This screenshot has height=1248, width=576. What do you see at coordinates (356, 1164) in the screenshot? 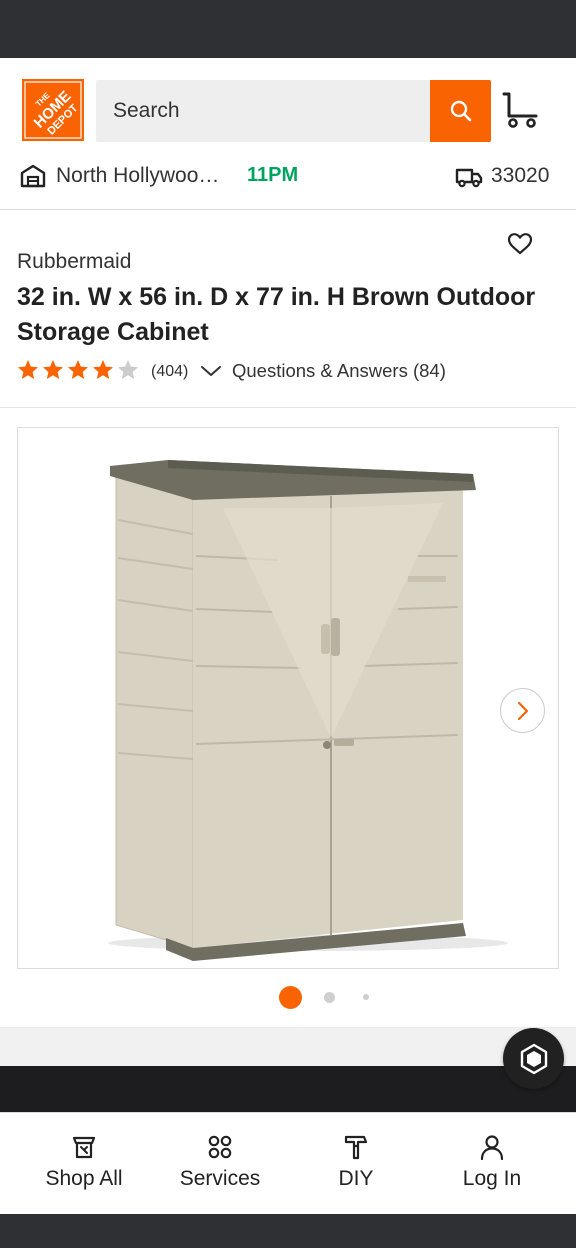
I see `nav-diy: DIY` at bounding box center [356, 1164].